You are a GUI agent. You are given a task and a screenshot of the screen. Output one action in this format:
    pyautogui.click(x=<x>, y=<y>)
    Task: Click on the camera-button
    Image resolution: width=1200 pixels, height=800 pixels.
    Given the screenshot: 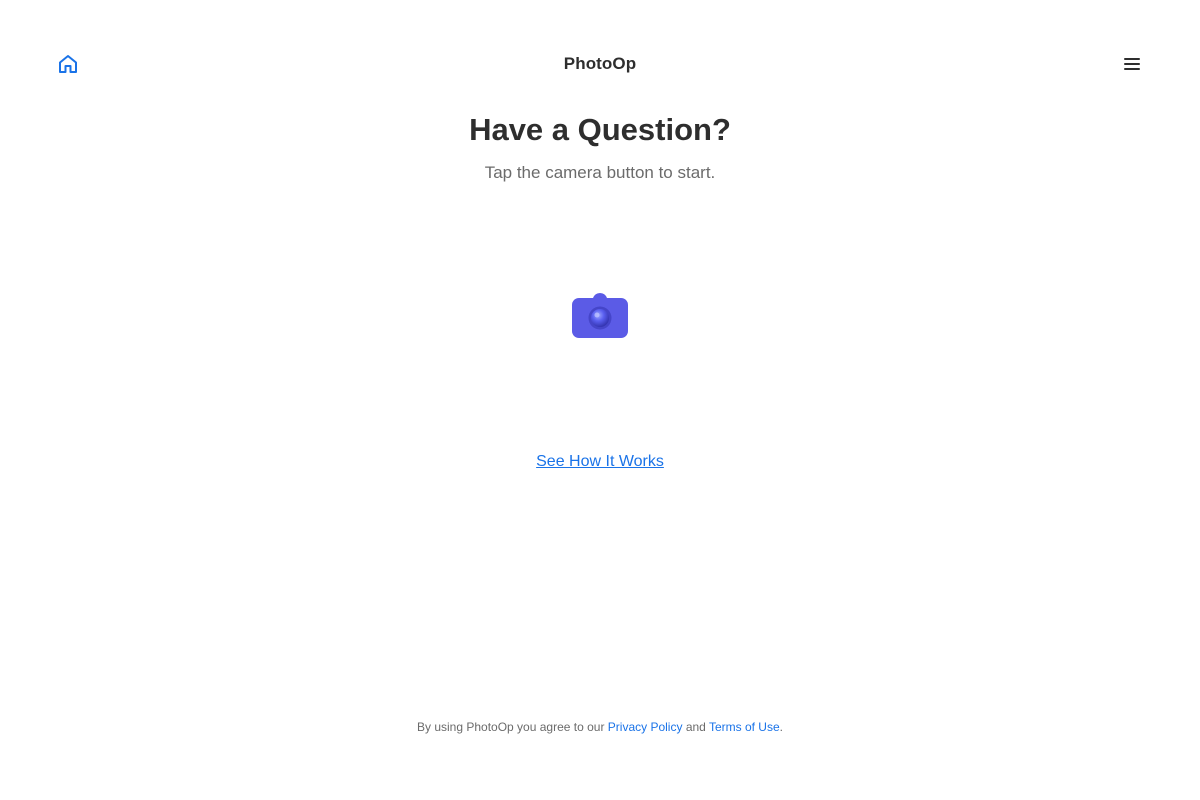 What is the action you would take?
    pyautogui.click(x=600, y=316)
    